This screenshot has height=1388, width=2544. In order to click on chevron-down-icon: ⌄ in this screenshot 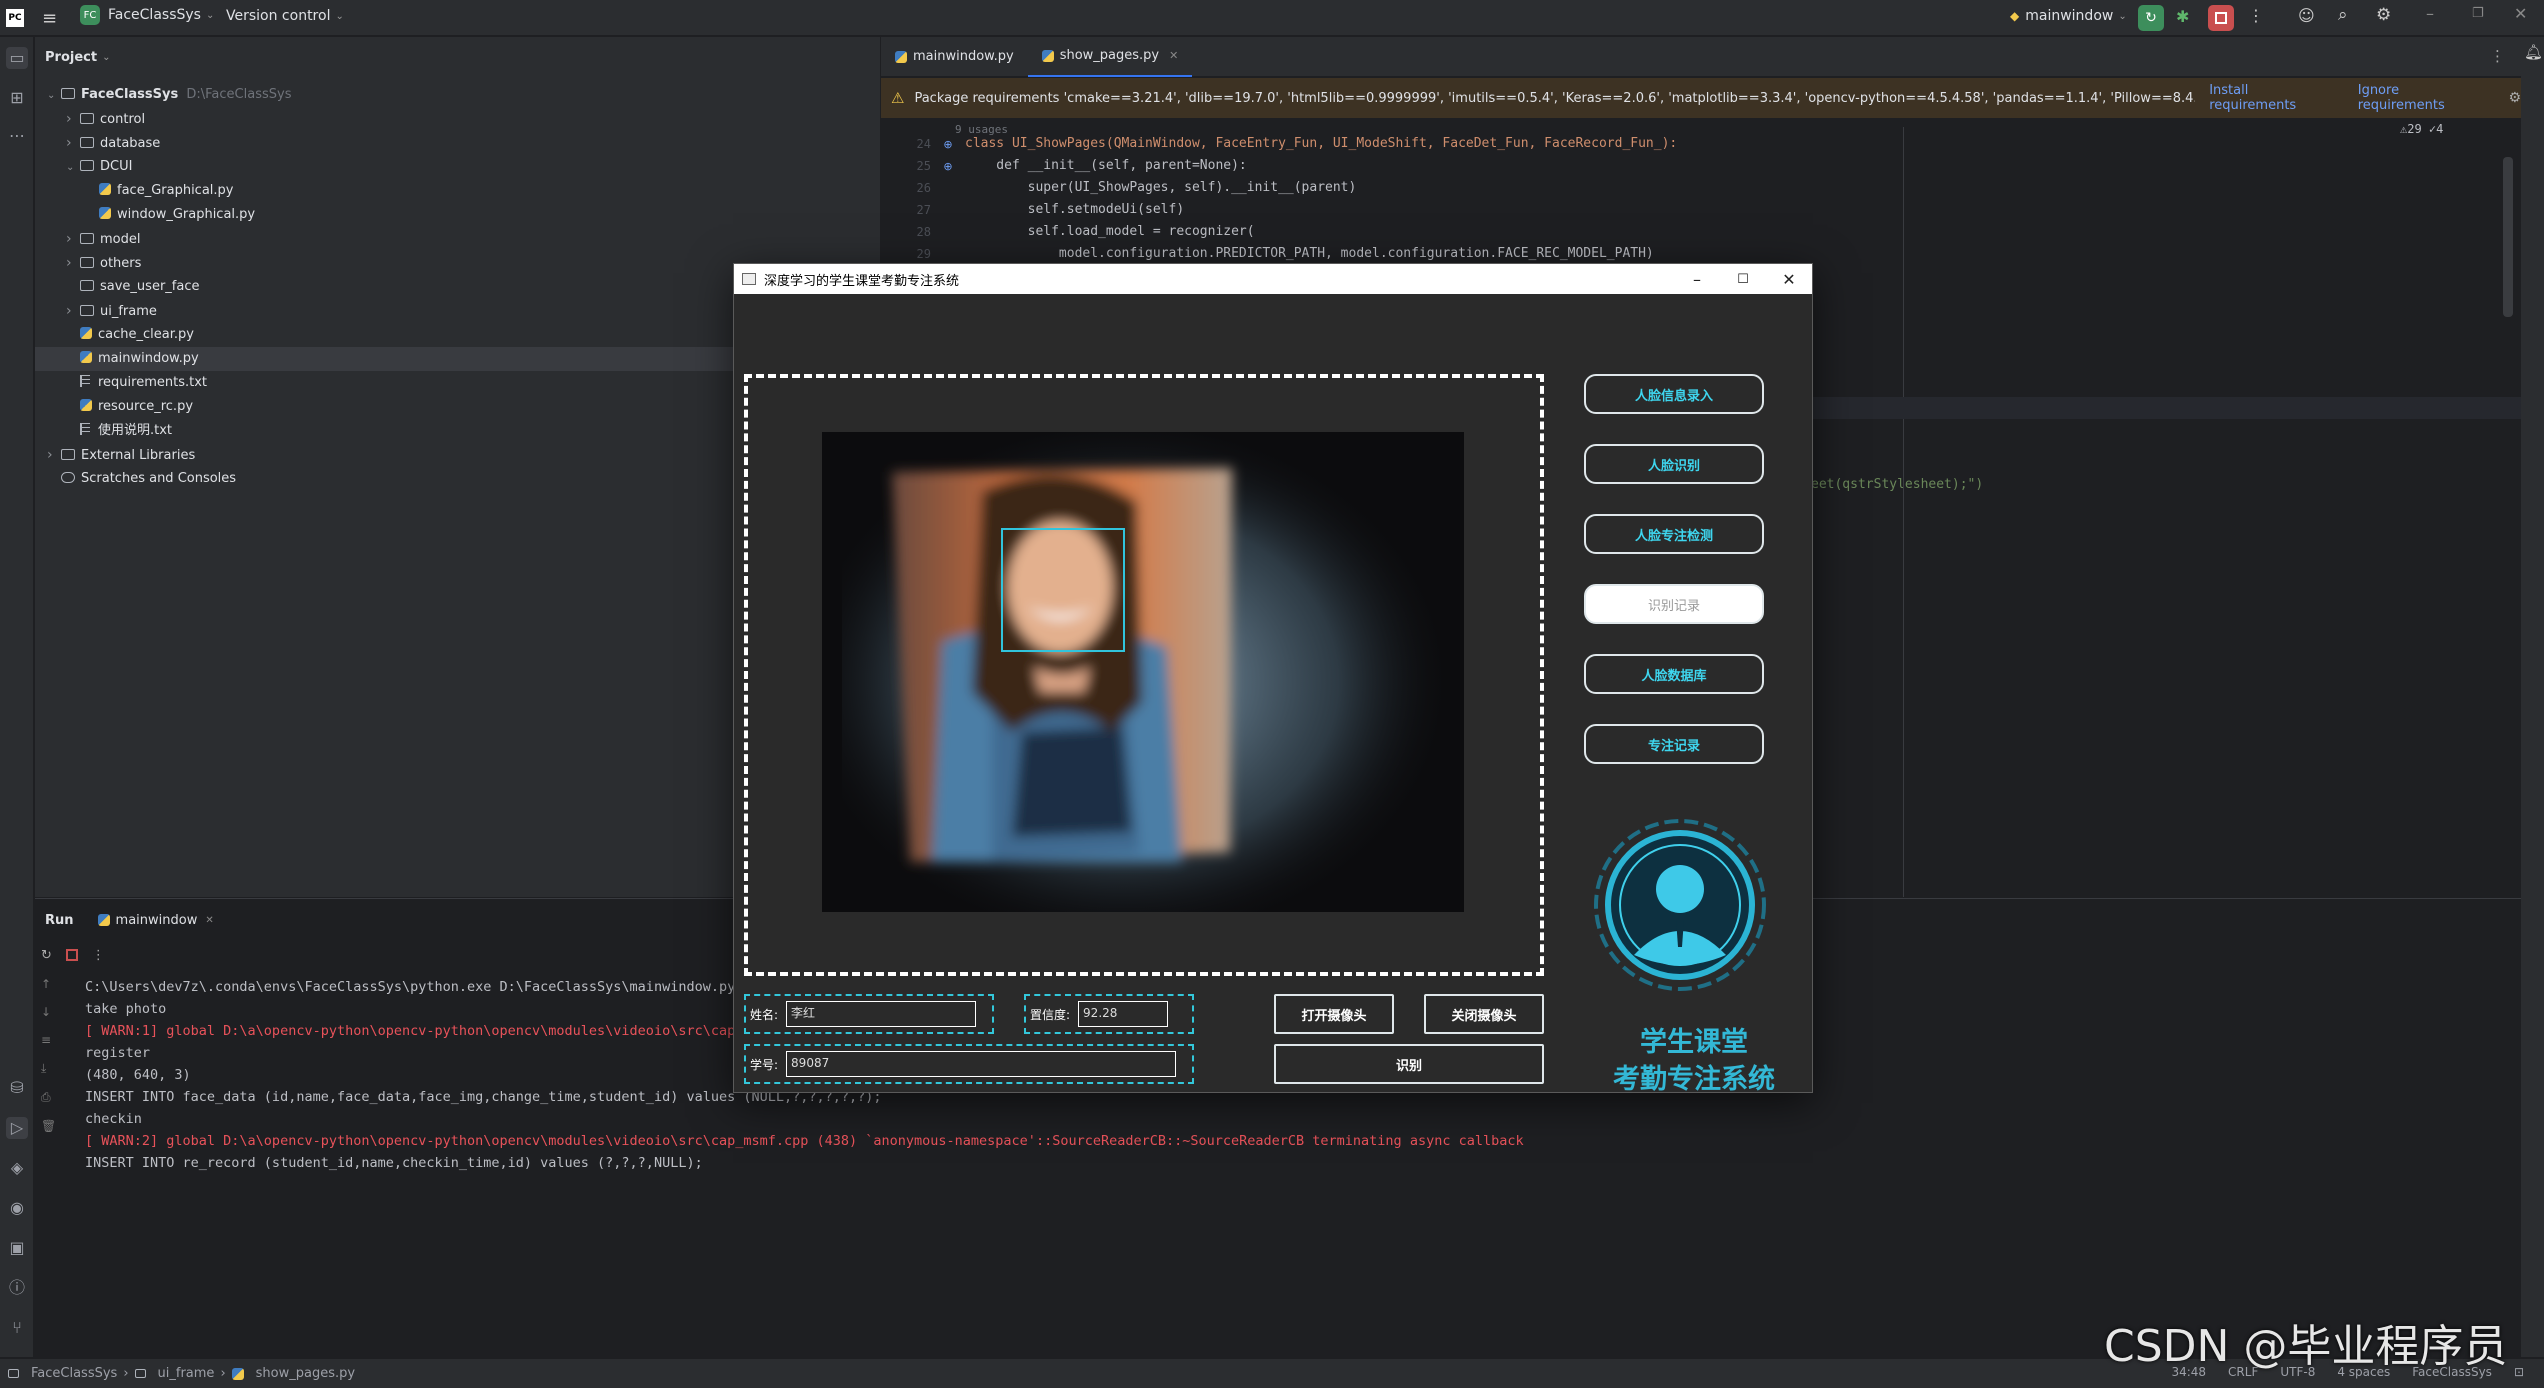, I will do `click(2122, 16)`.